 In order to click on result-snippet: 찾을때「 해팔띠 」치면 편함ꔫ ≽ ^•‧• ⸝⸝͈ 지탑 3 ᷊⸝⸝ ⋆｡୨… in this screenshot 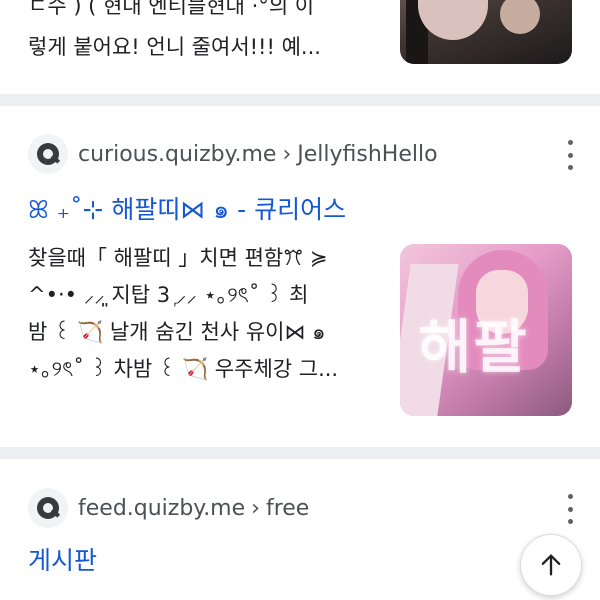, I will do `click(203, 314)`.